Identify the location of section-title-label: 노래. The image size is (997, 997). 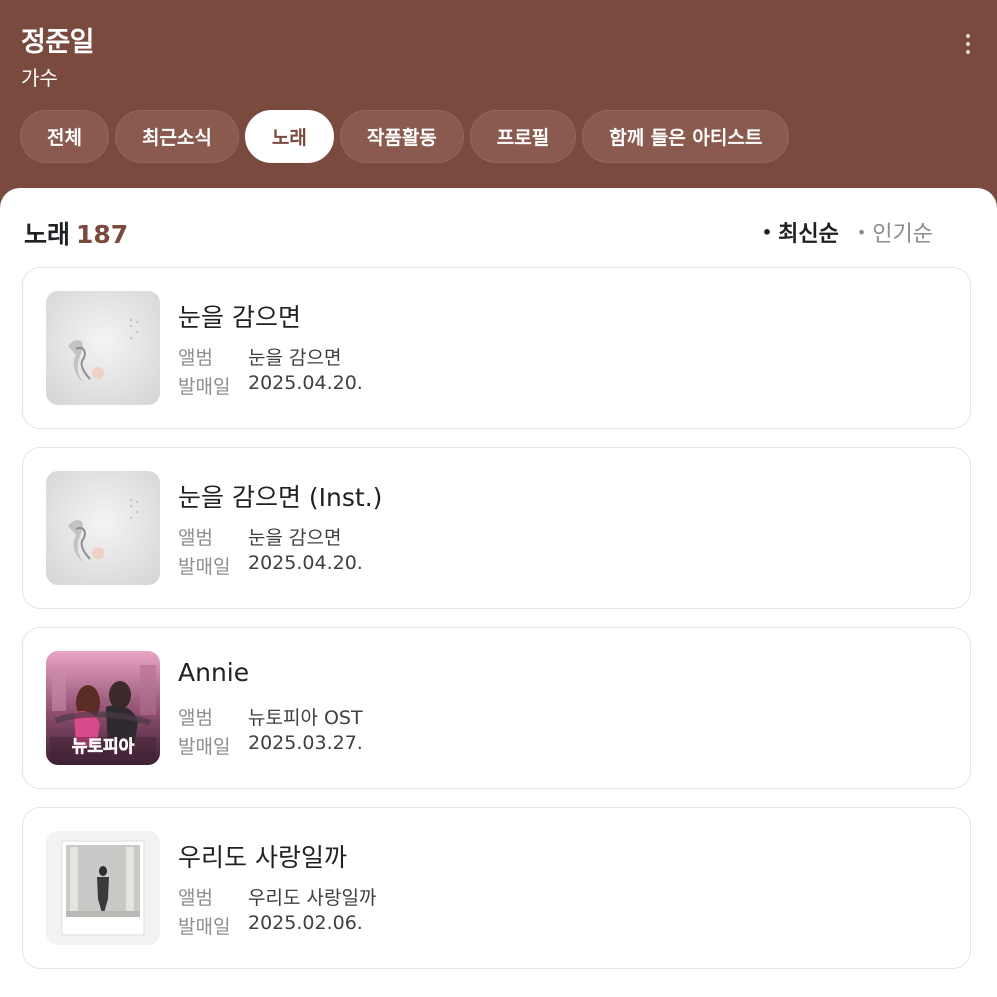
(47, 234).